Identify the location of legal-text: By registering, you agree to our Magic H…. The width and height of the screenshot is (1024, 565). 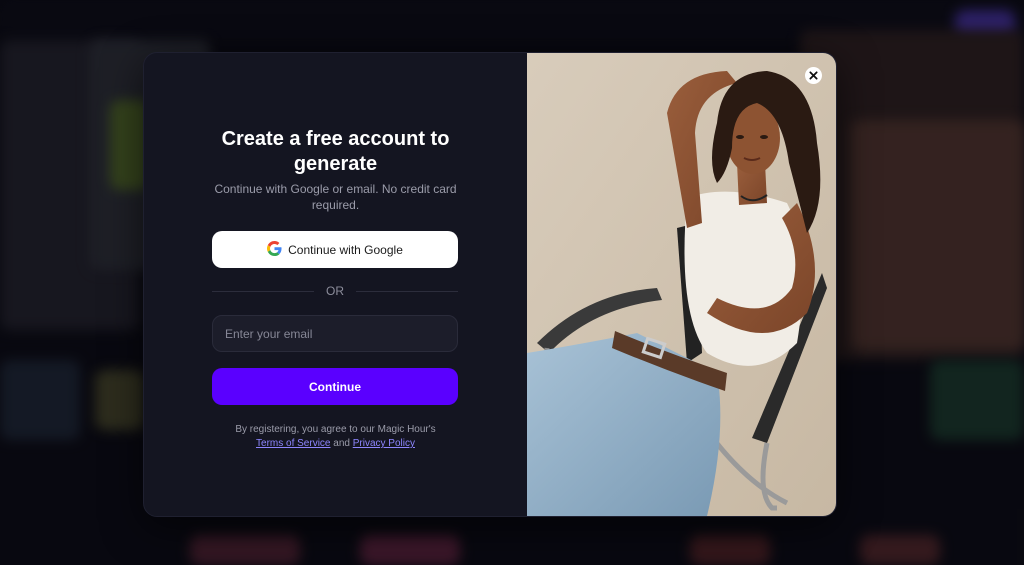
(335, 437).